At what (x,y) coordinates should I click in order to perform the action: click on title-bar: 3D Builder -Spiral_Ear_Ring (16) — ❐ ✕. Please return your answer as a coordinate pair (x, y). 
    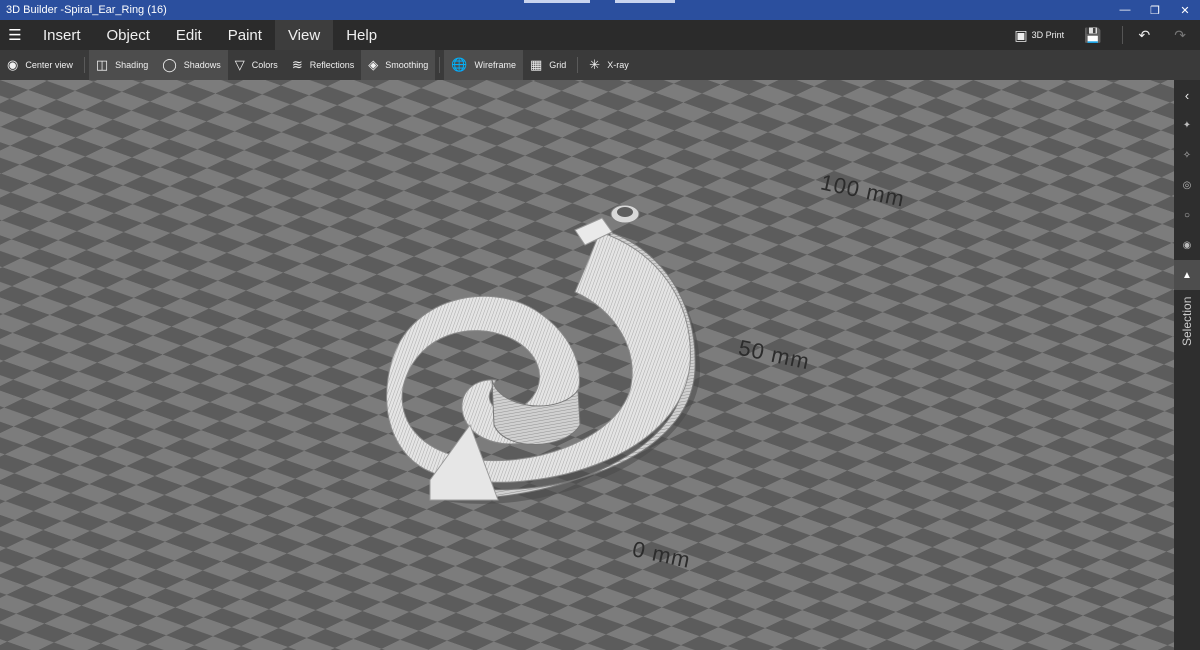
    Looking at the image, I should click on (600, 10).